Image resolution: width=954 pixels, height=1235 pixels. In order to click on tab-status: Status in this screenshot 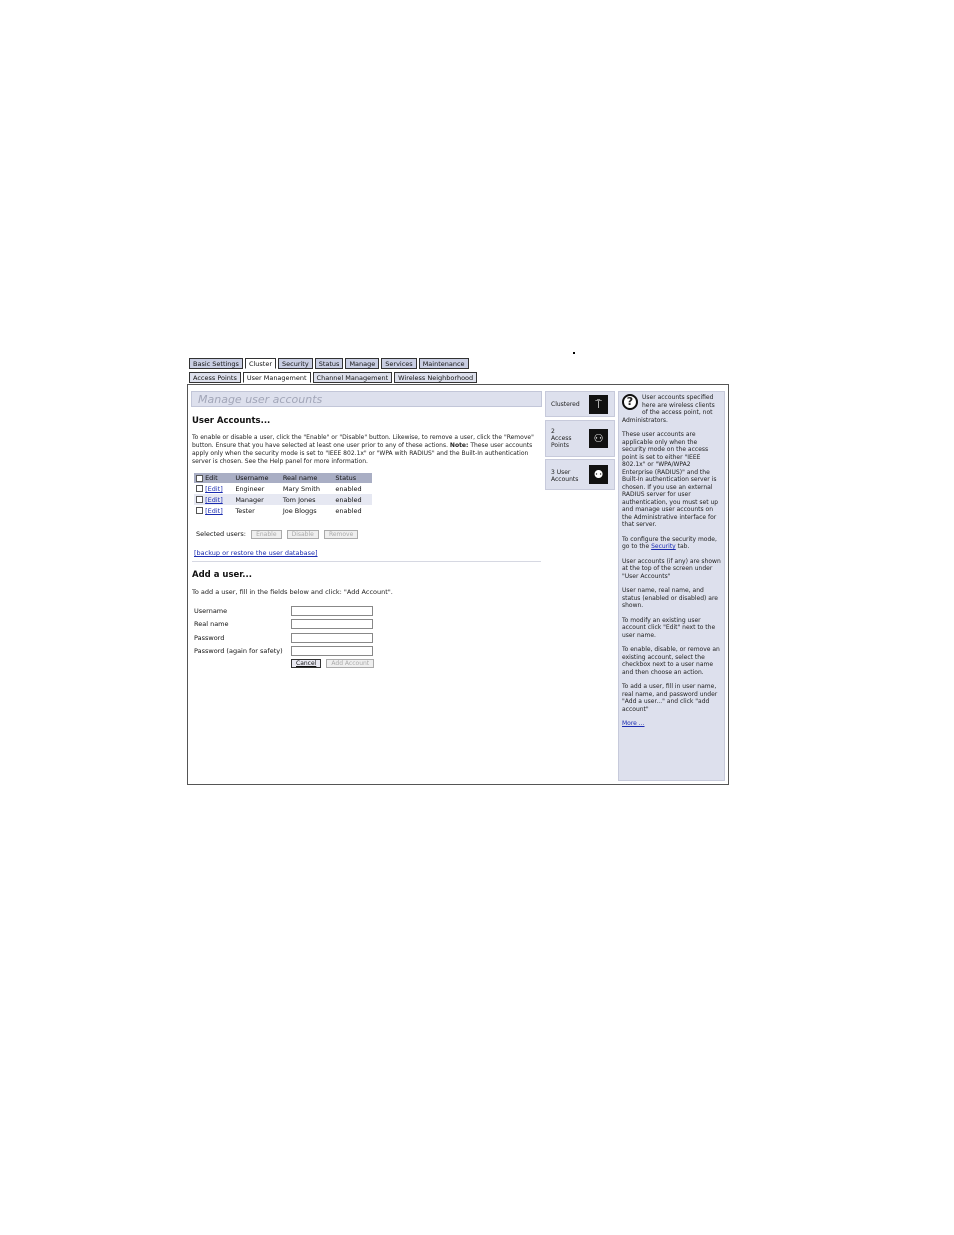, I will do `click(329, 363)`.